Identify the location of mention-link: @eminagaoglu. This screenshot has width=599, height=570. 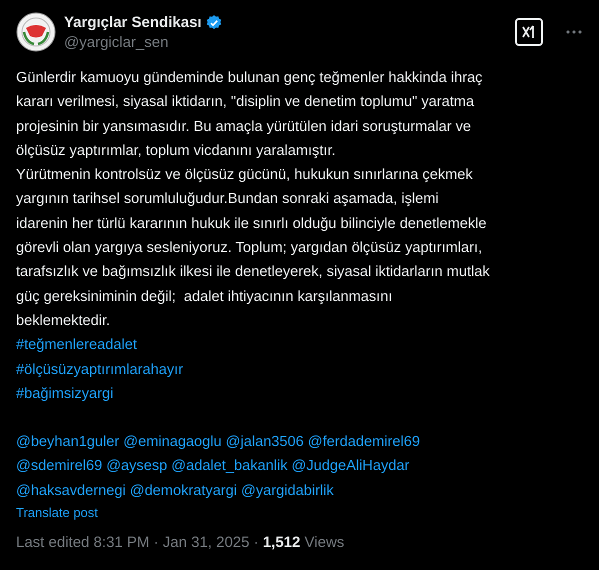
(172, 442).